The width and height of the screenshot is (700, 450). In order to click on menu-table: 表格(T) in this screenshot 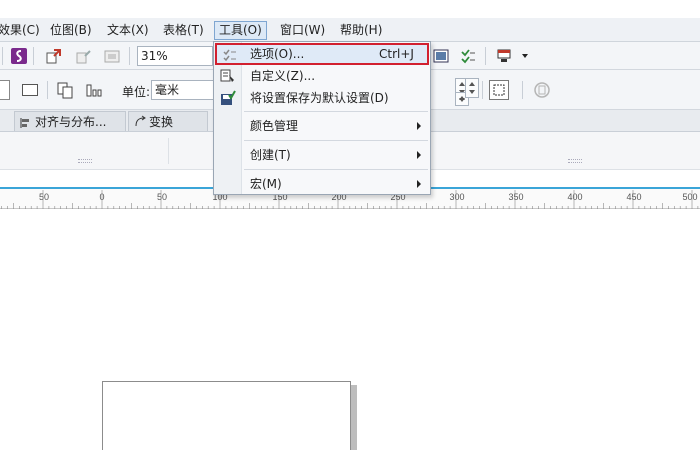, I will do `click(183, 30)`.